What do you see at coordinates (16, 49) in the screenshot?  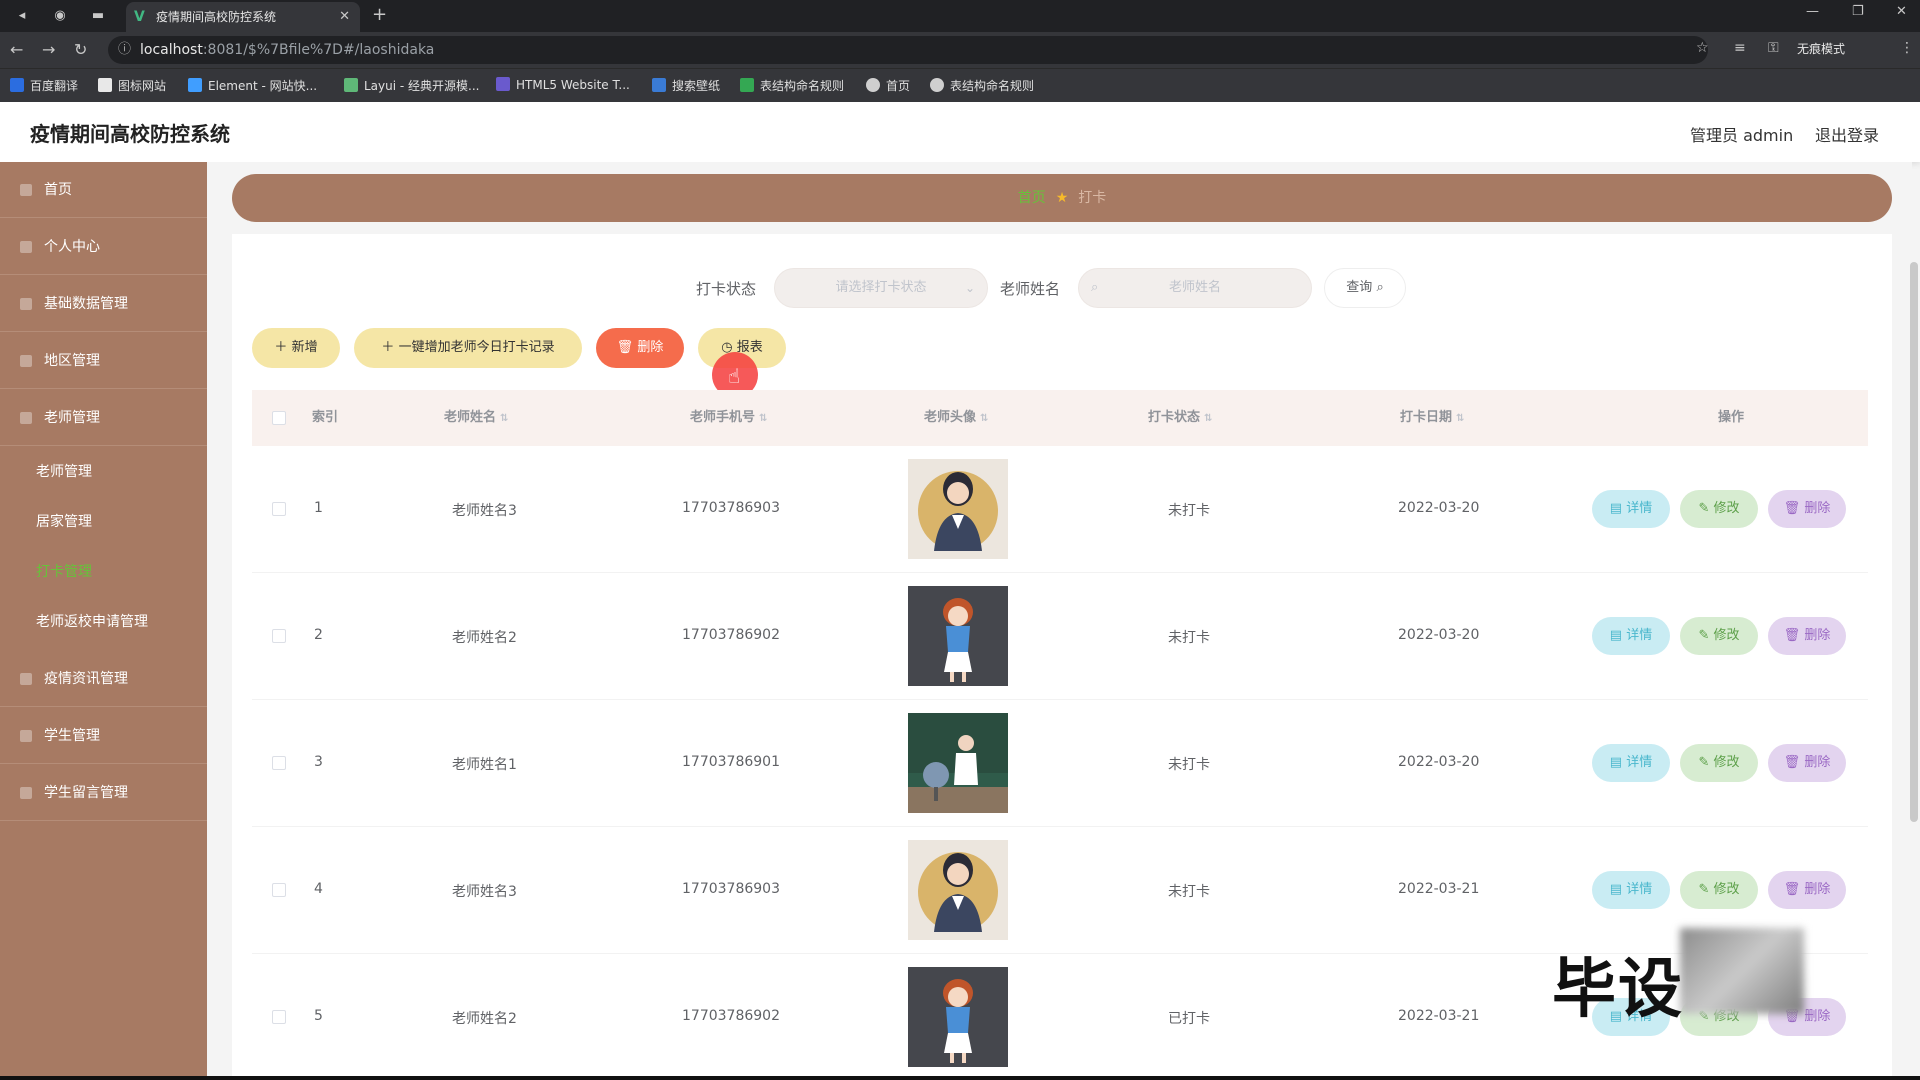 I see `back-icon: ←` at bounding box center [16, 49].